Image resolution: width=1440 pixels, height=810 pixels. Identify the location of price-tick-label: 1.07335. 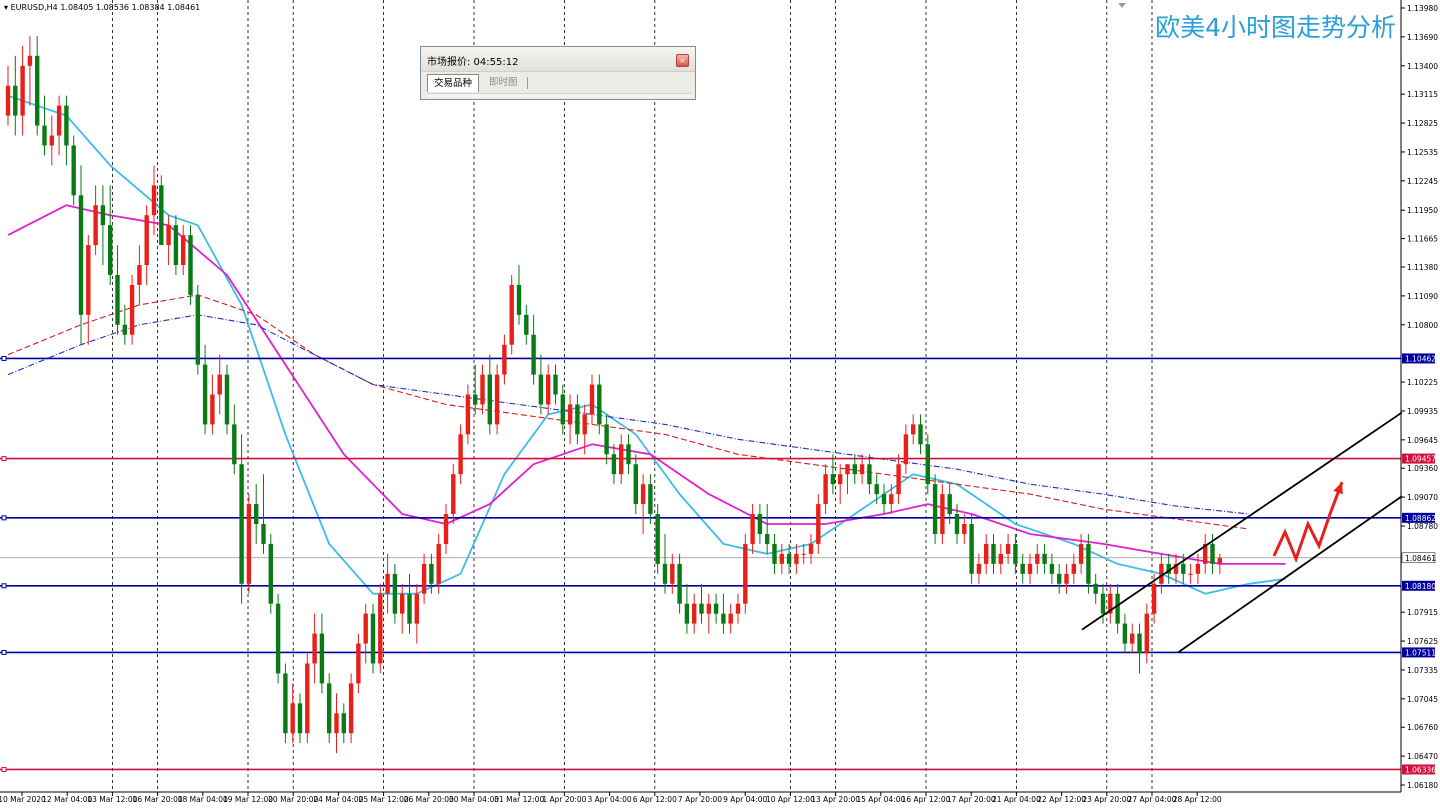
(1422, 670).